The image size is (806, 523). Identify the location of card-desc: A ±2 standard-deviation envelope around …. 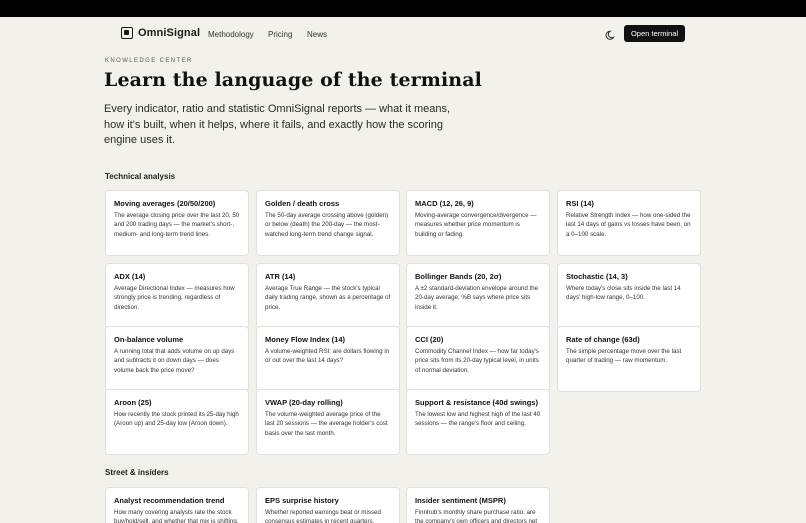
(477, 298).